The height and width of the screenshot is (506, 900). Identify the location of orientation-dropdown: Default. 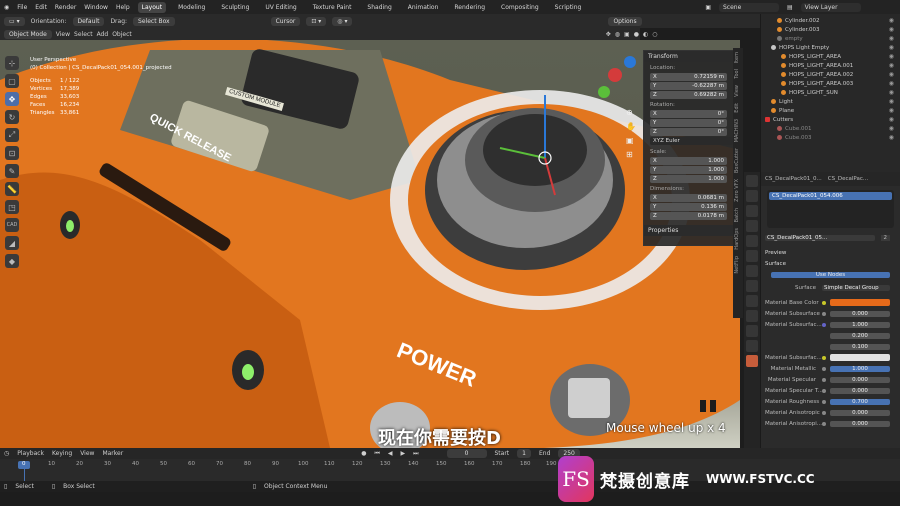
(88, 21).